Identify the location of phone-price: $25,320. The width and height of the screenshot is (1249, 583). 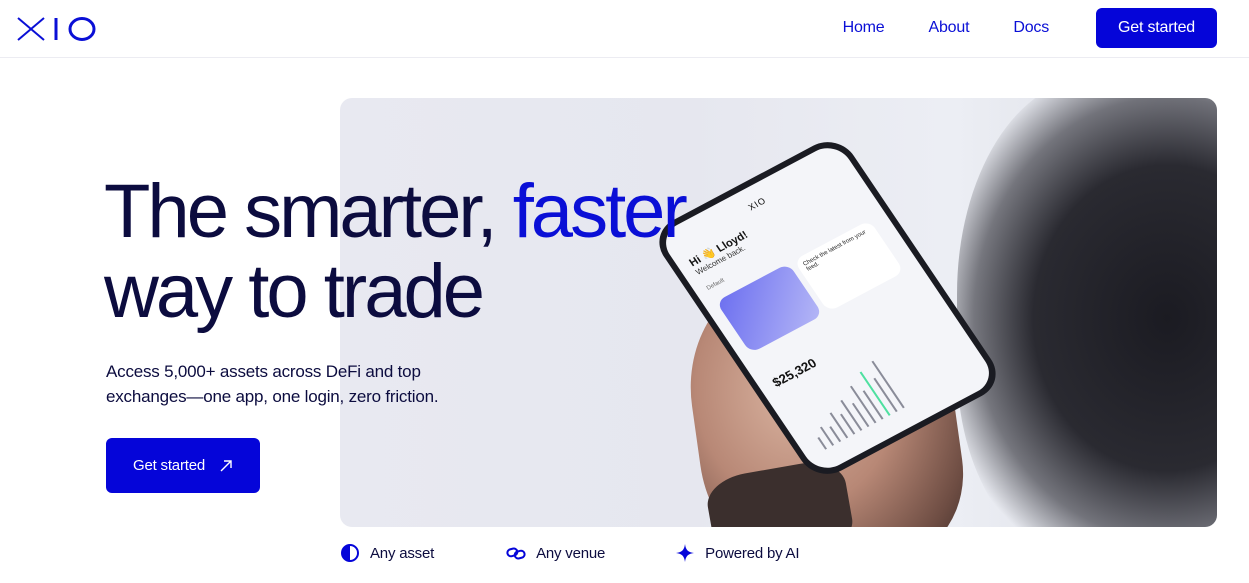
(794, 372).